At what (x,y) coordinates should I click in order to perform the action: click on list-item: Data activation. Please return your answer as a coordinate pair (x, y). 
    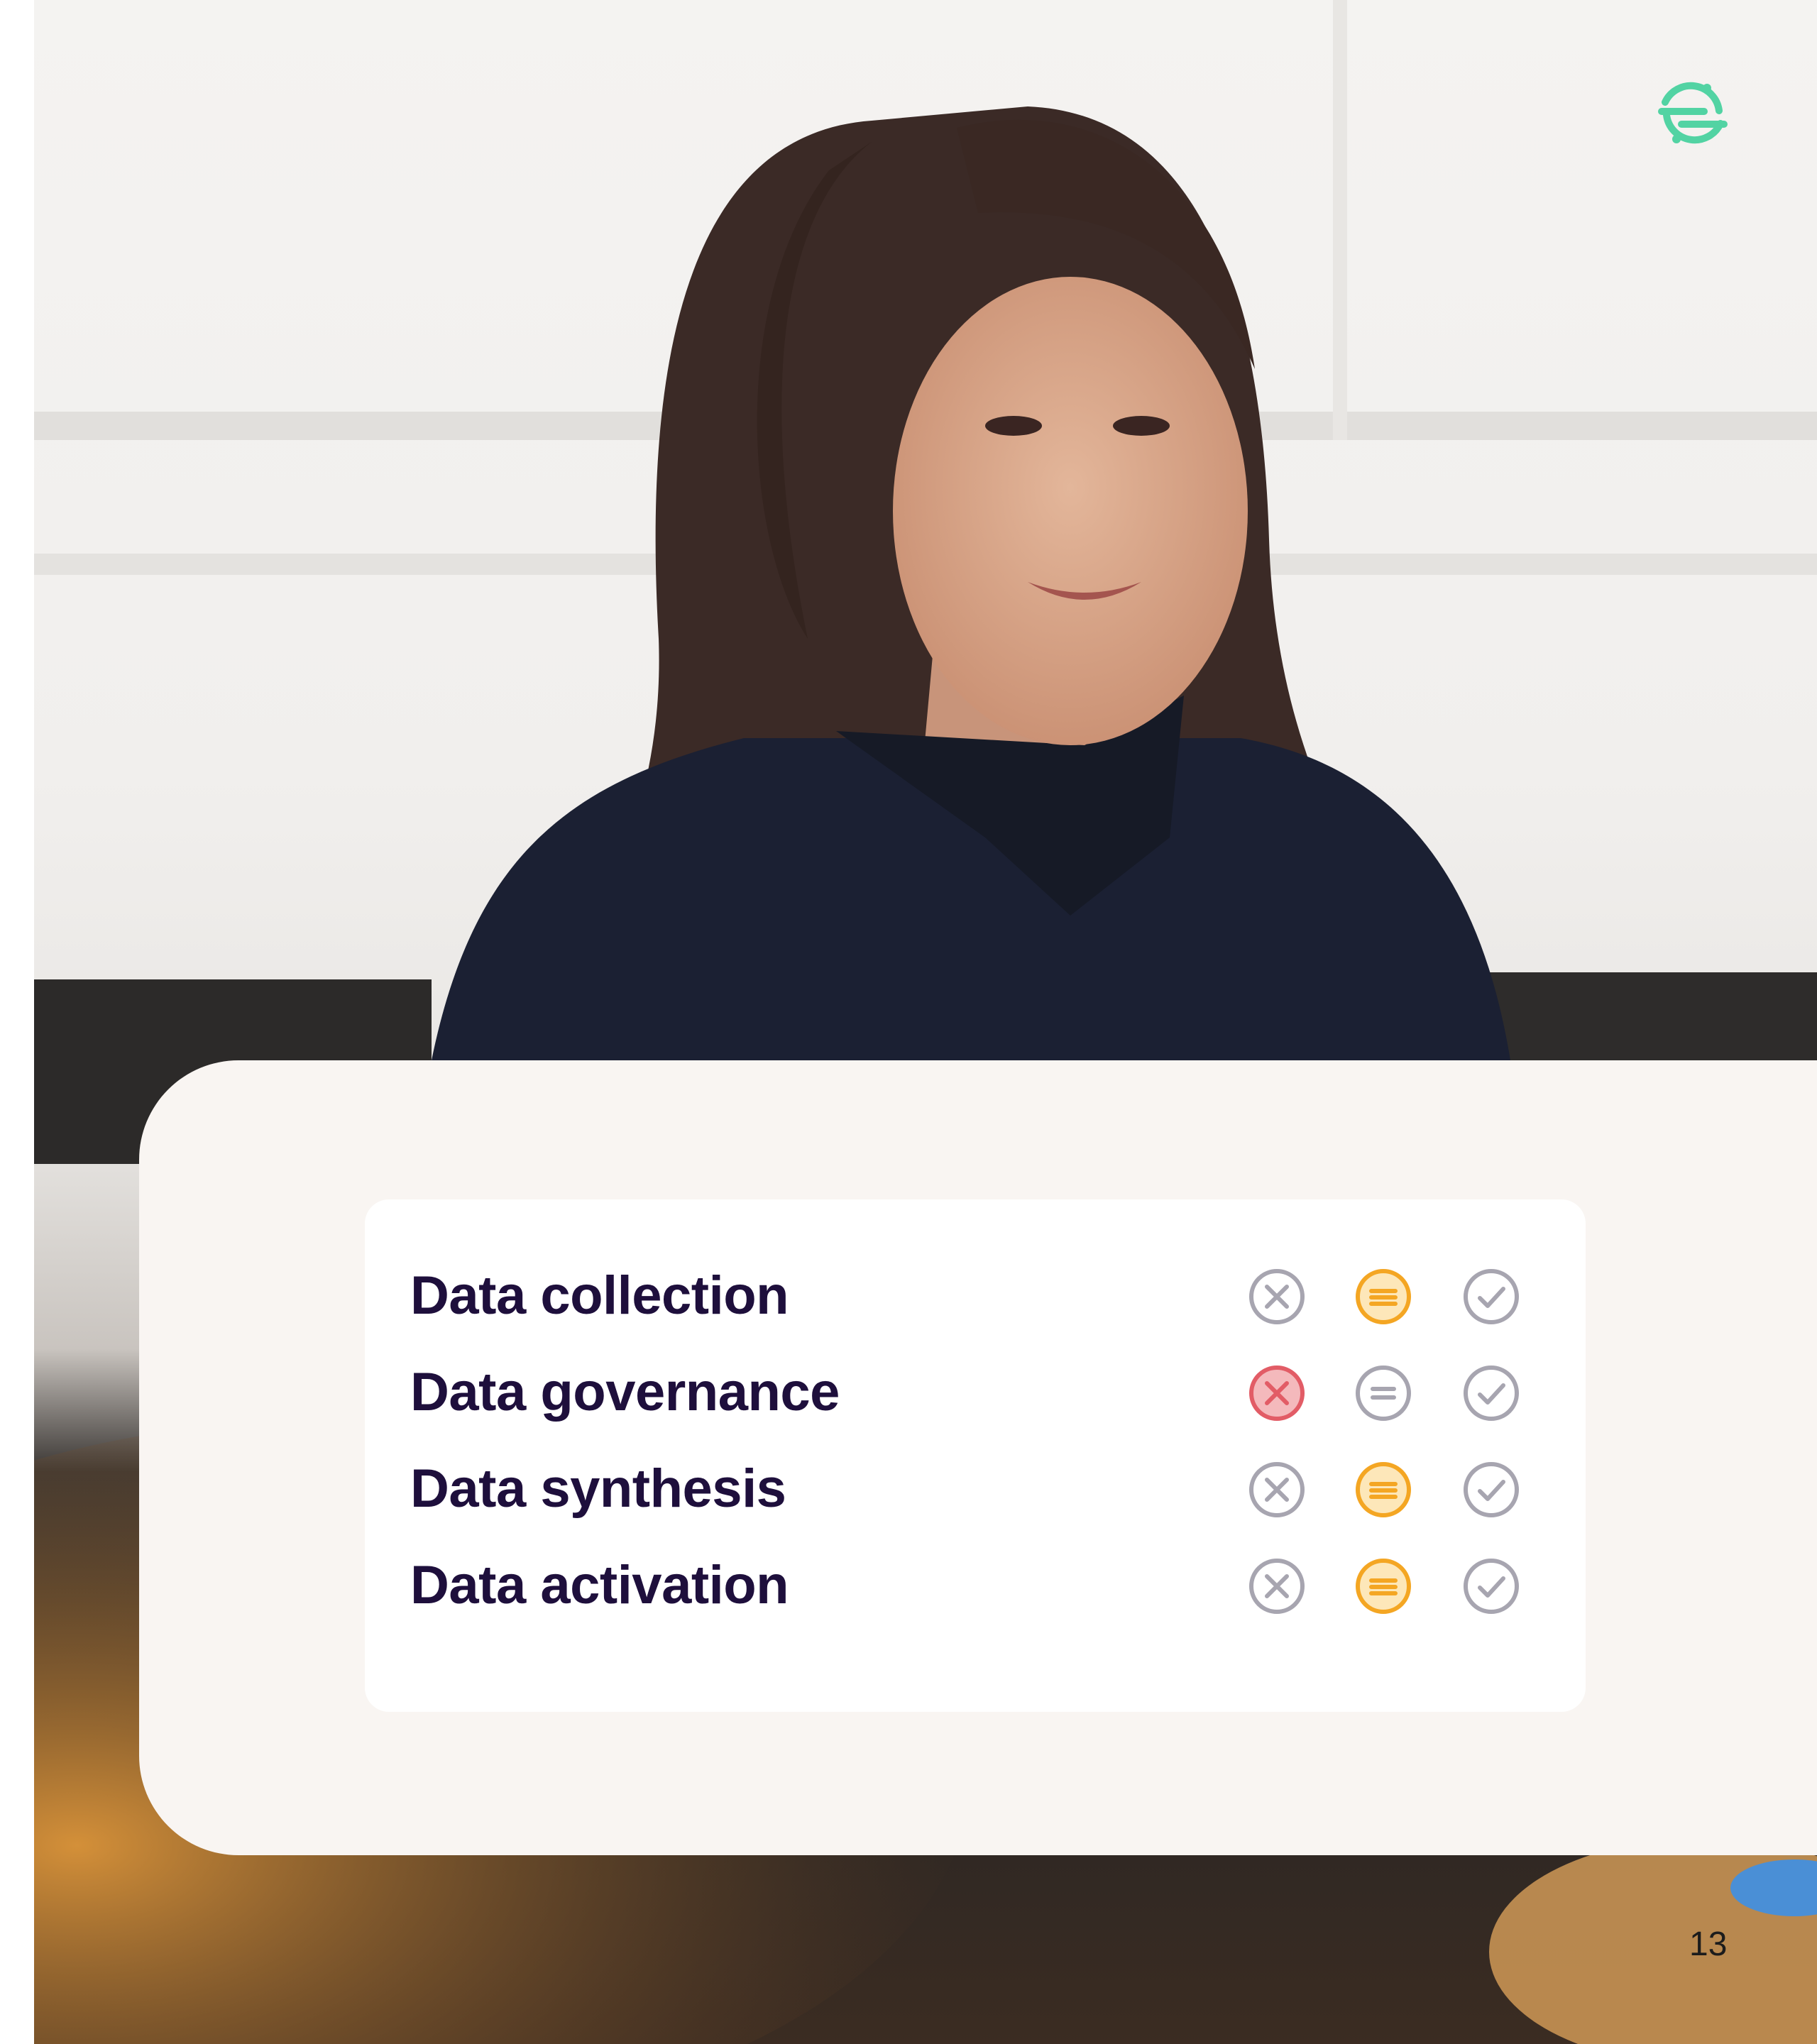
    Looking at the image, I should click on (978, 1586).